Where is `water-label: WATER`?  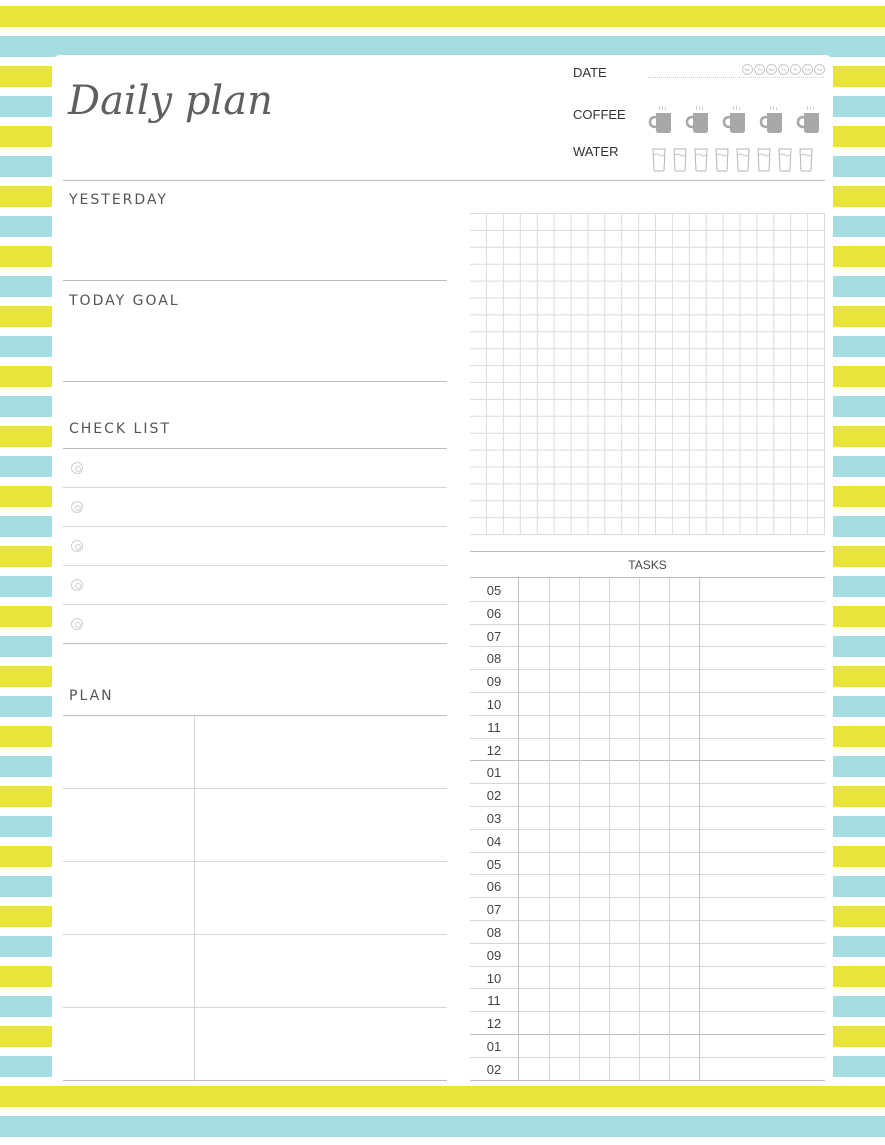
water-label: WATER is located at coordinates (596, 151).